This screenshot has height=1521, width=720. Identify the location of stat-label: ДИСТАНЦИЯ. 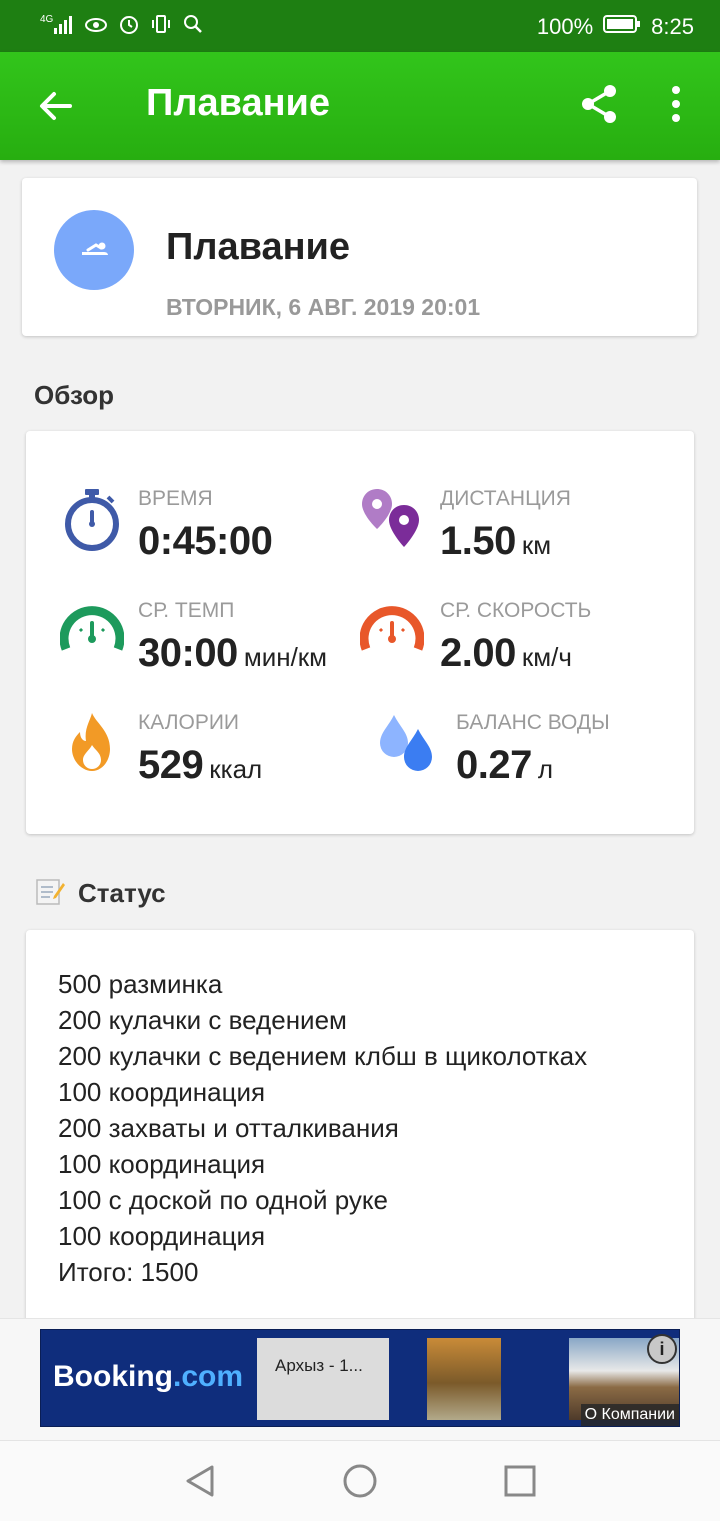
(505, 498).